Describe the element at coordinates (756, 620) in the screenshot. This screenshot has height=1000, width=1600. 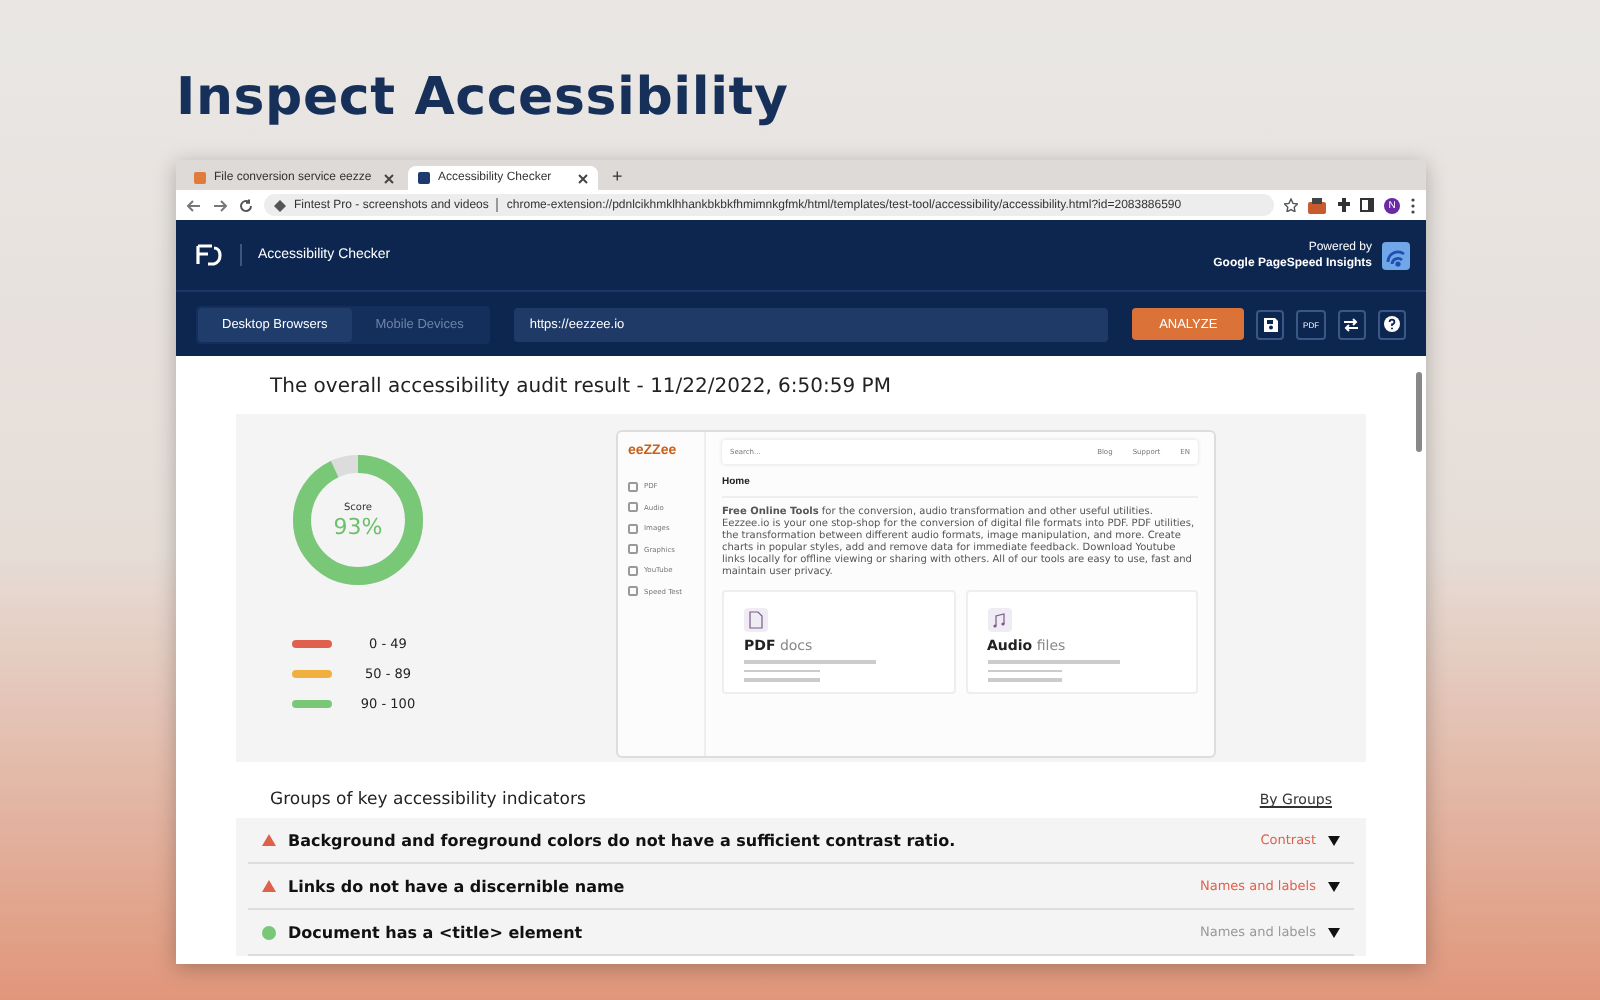
I see `document-icon` at that location.